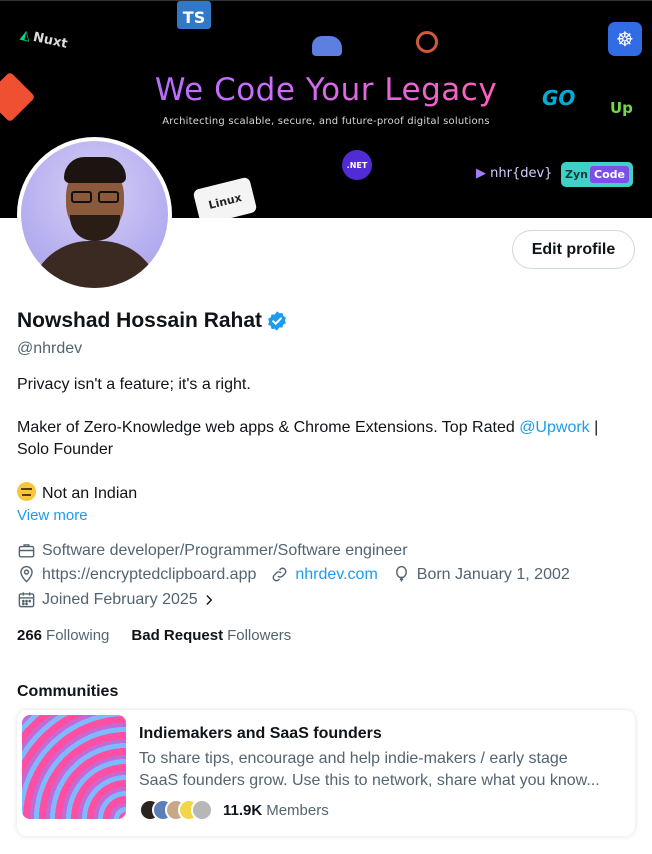 The image size is (652, 854). Describe the element at coordinates (95, 170) in the screenshot. I see `avatar-hair` at that location.